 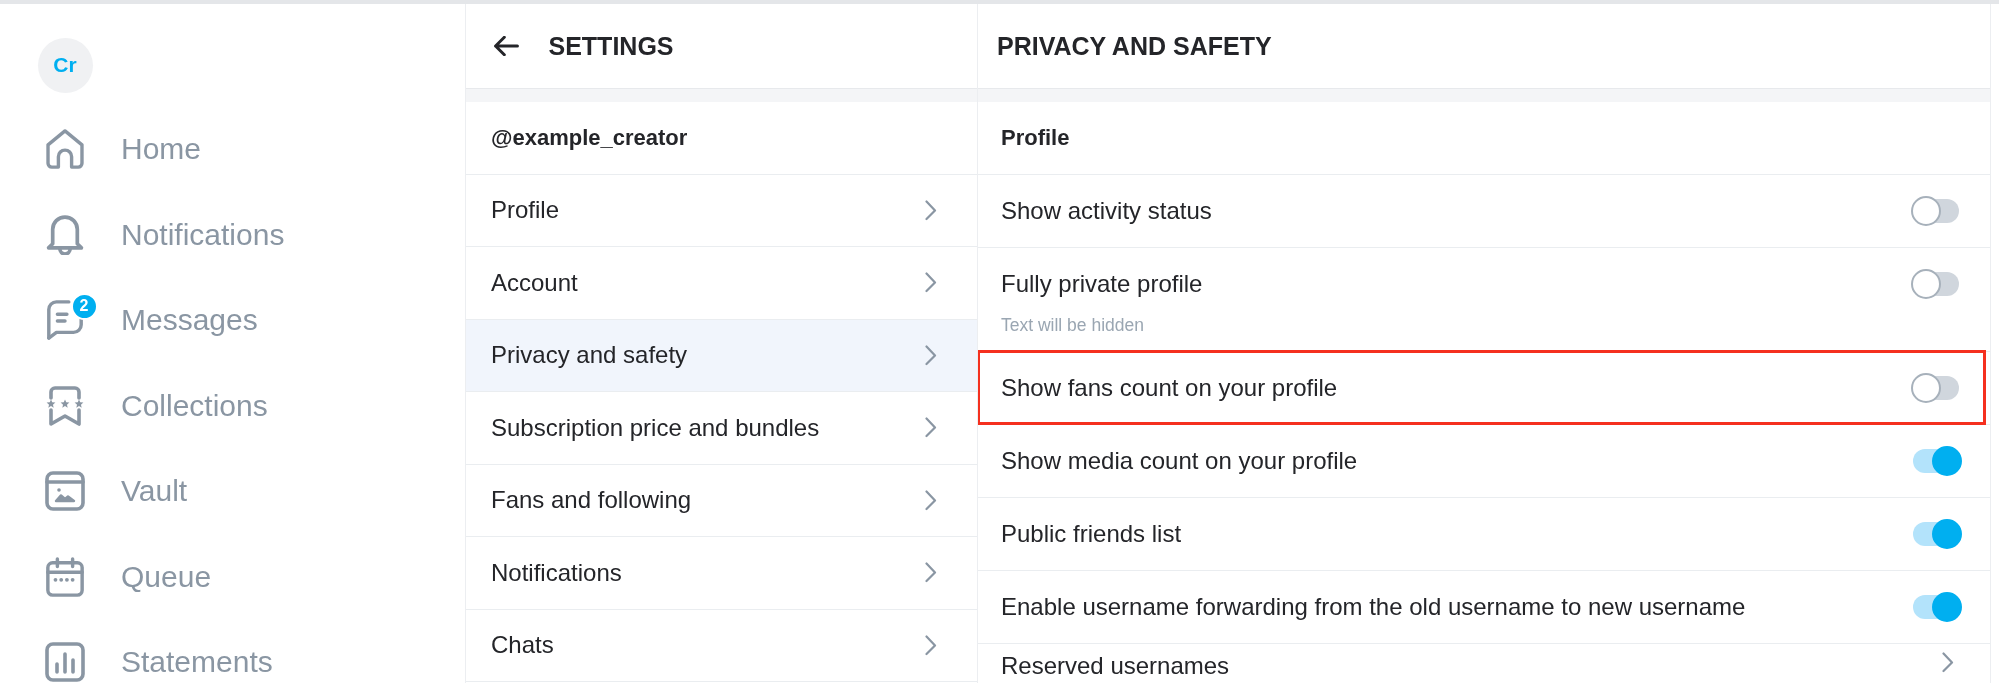 What do you see at coordinates (84, 306) in the screenshot?
I see `notification-badge: 2` at bounding box center [84, 306].